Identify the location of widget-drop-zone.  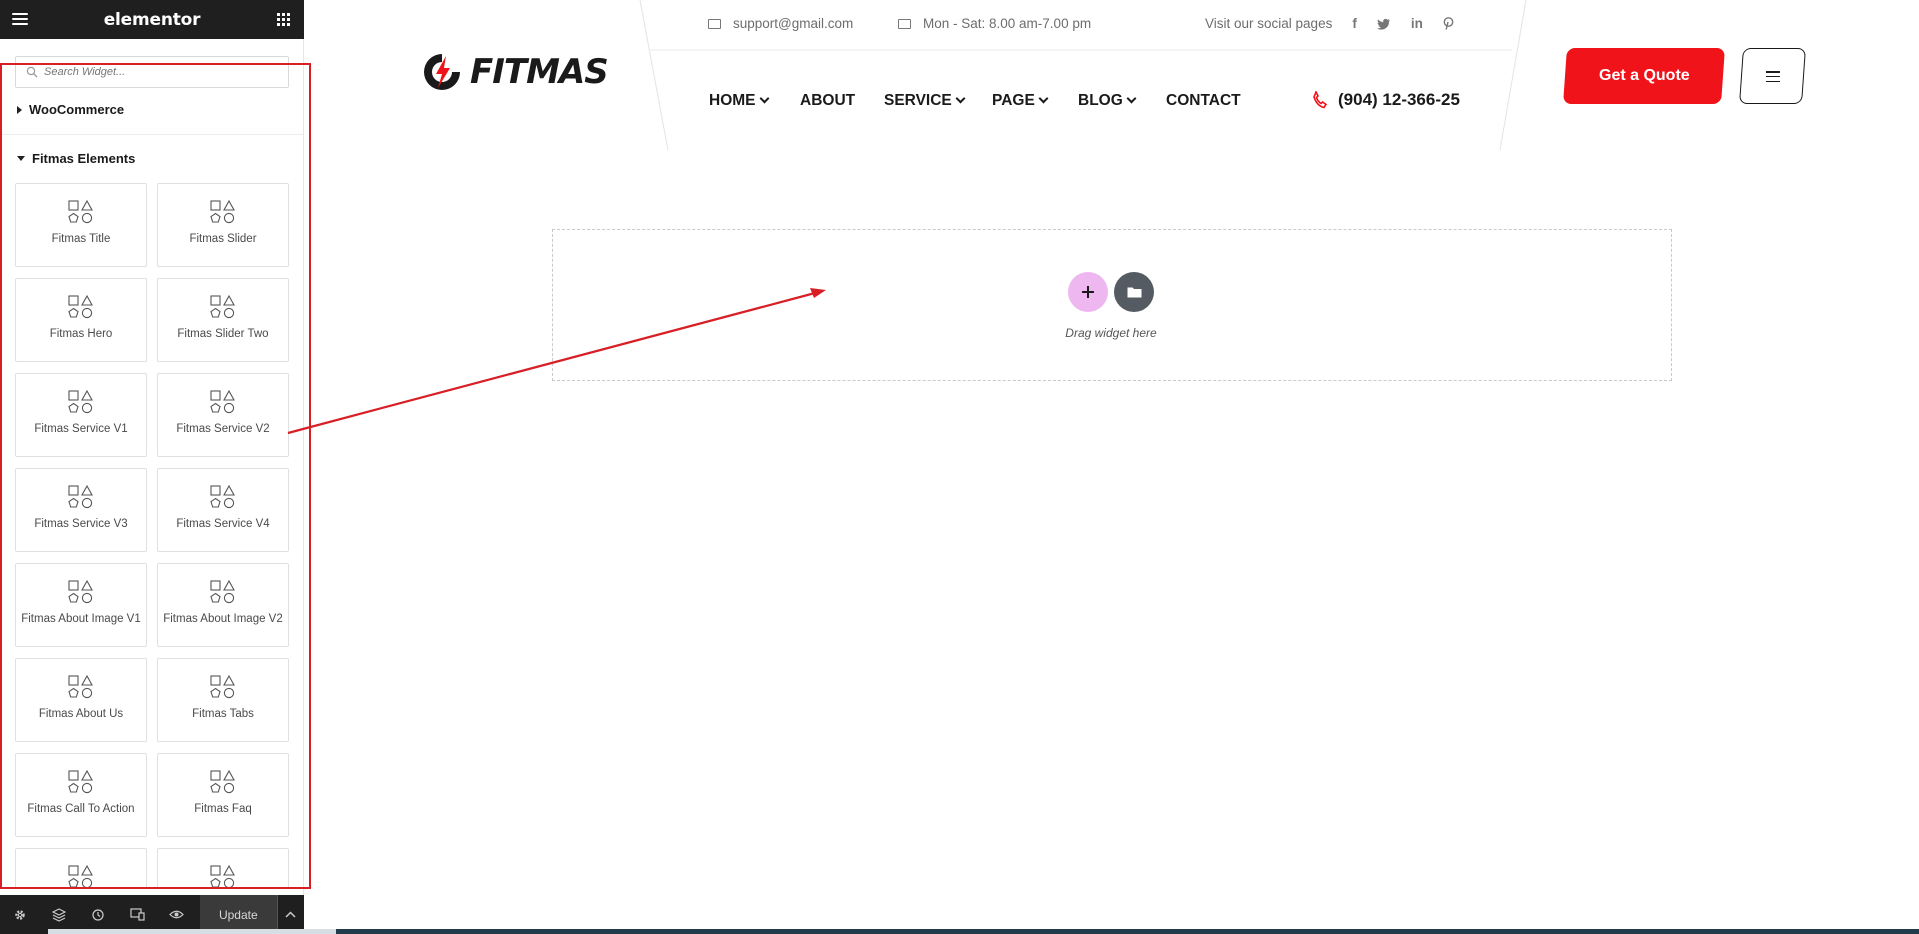
(1112, 305).